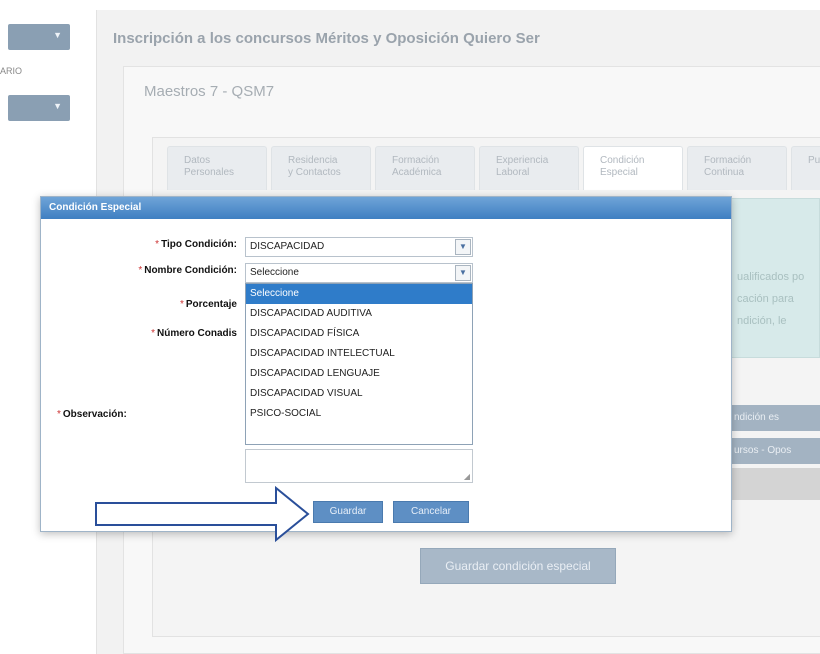 The image size is (820, 654). I want to click on observacion-textarea: ◢, so click(359, 466).